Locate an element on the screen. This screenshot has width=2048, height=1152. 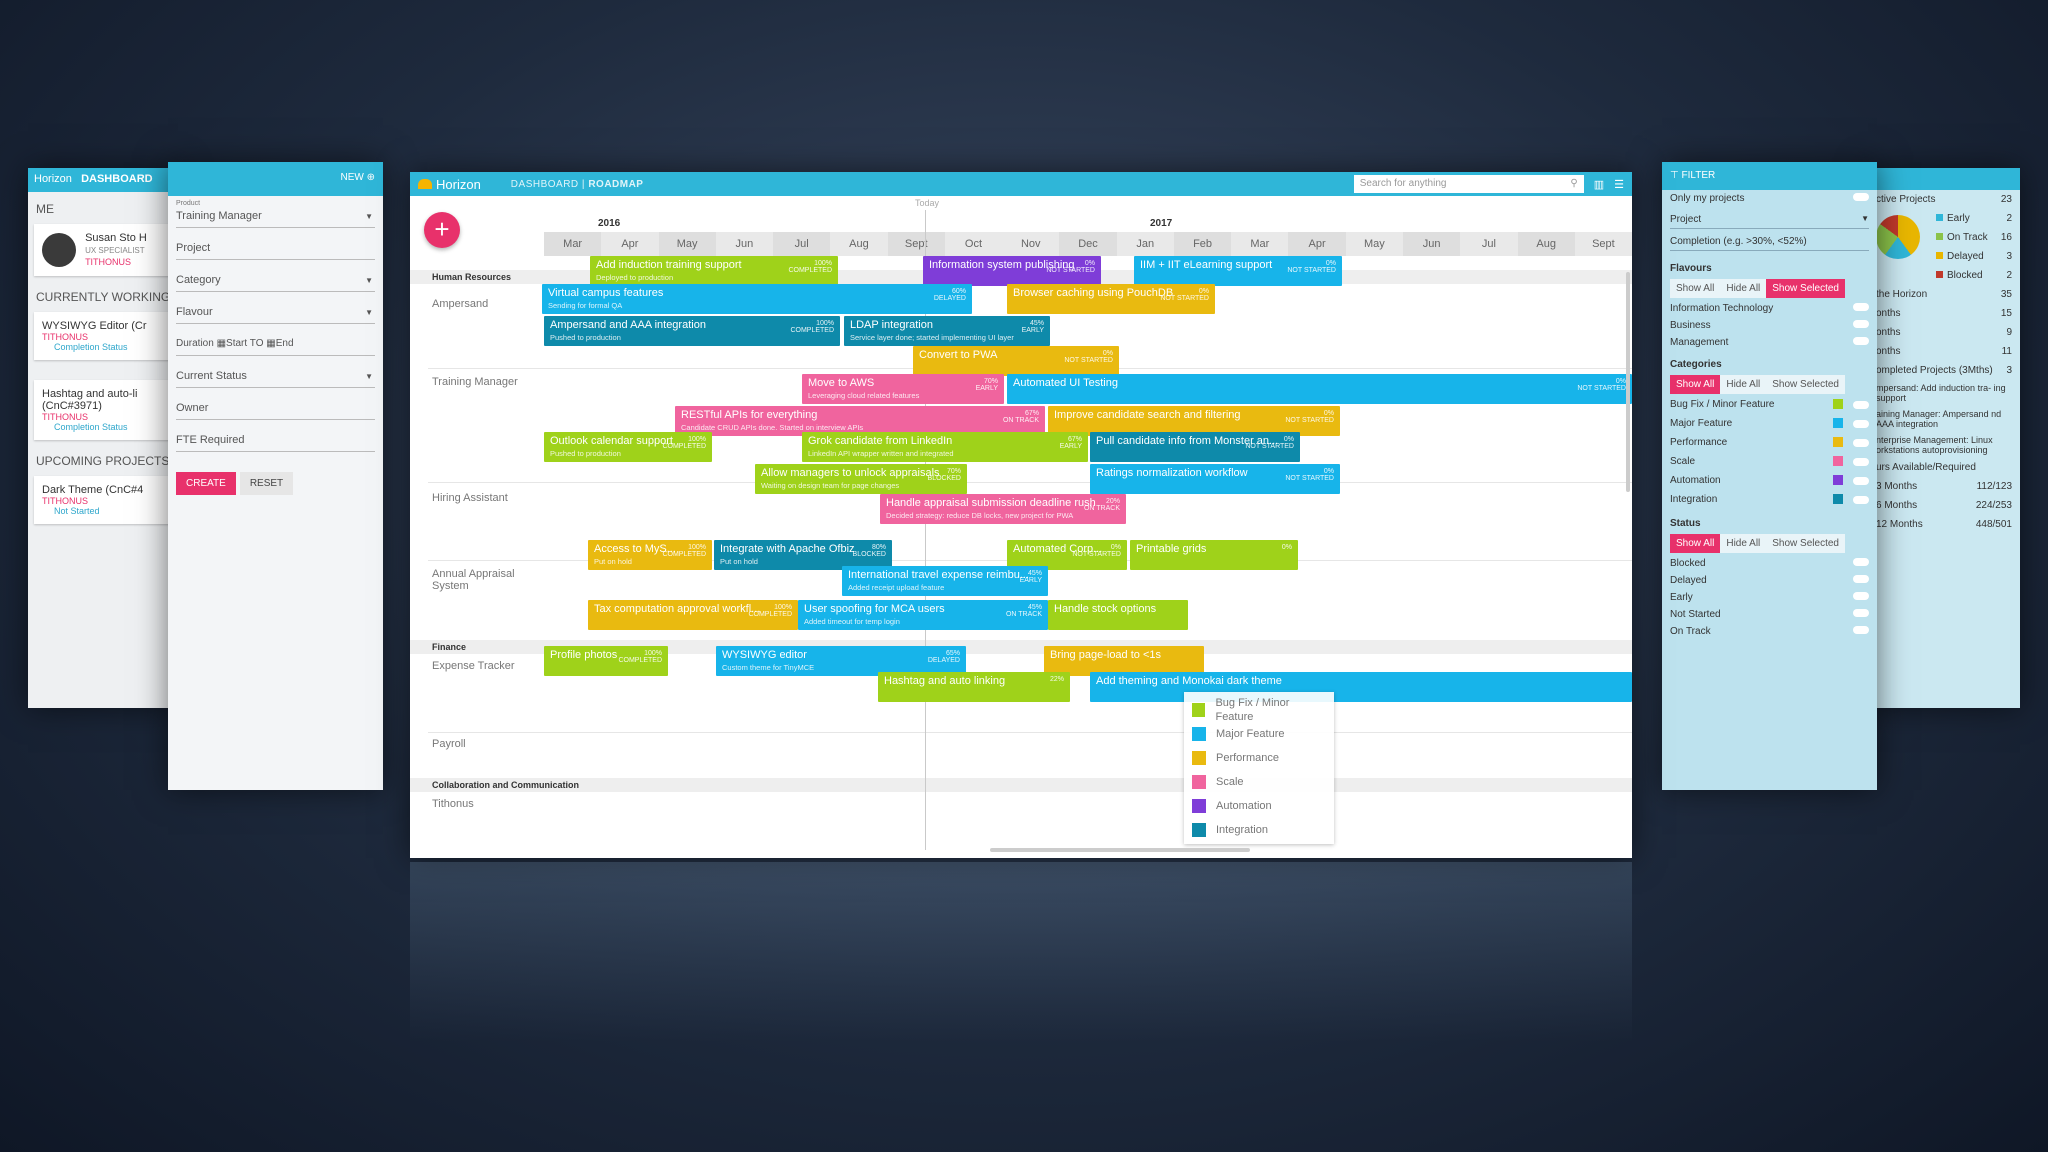
filter-item: Integration is located at coordinates (1769, 500).